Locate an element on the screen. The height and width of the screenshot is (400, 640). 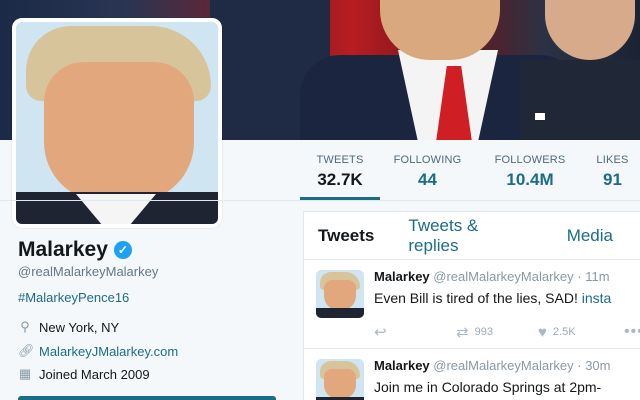
tab-tweets: Tweets is located at coordinates (346, 236).